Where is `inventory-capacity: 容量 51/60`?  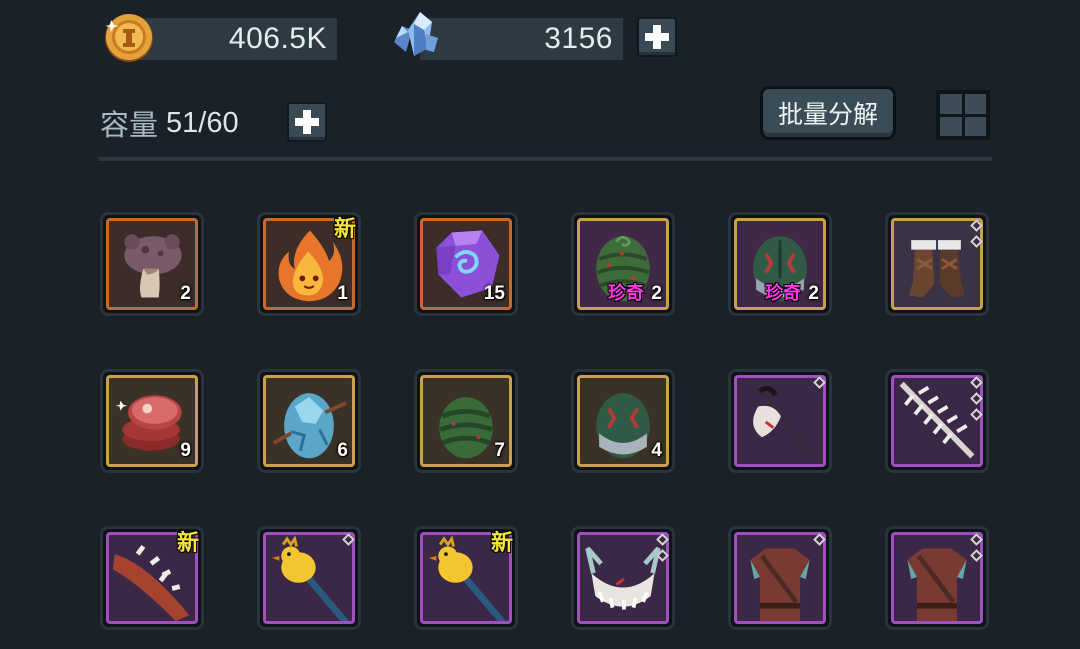
inventory-capacity: 容量 51/60 is located at coordinates (169, 123).